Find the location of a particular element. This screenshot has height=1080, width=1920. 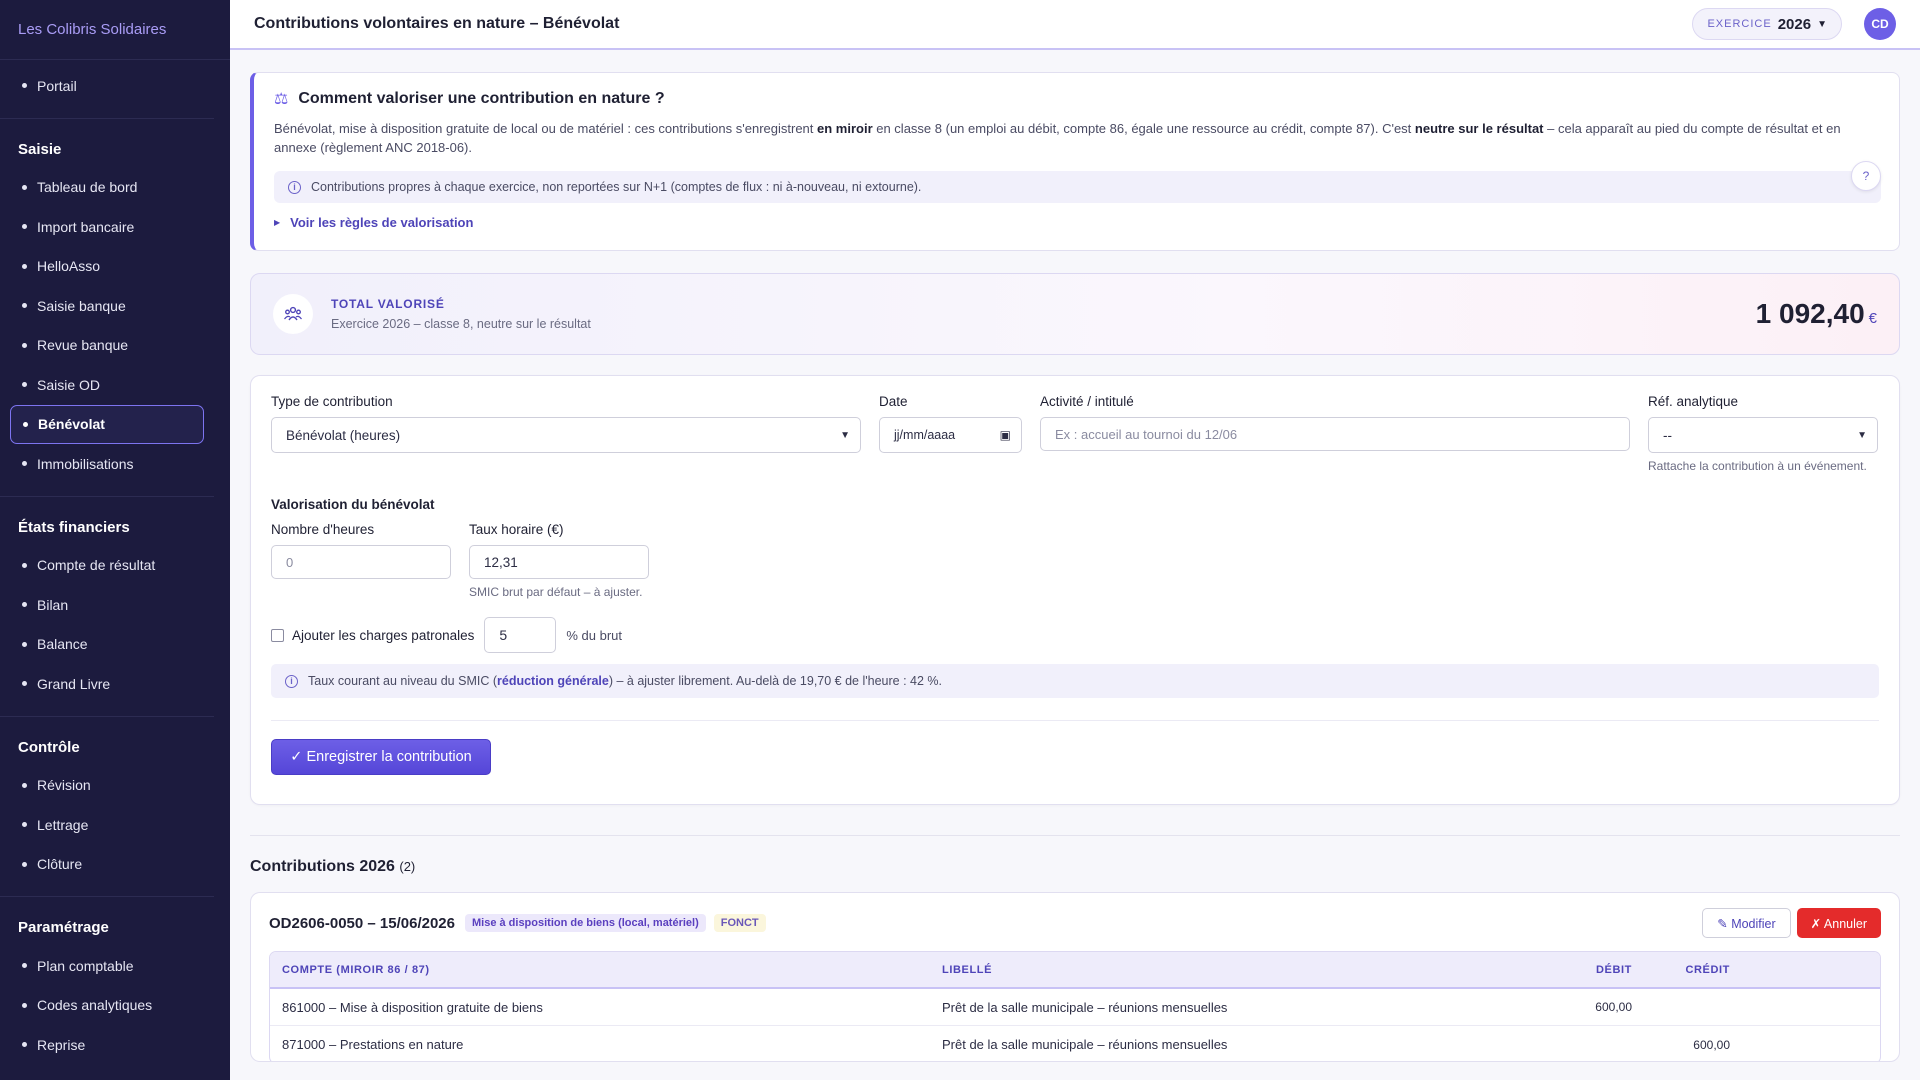

sidebar-item-helloasso: HelloAsso is located at coordinates (107, 267).